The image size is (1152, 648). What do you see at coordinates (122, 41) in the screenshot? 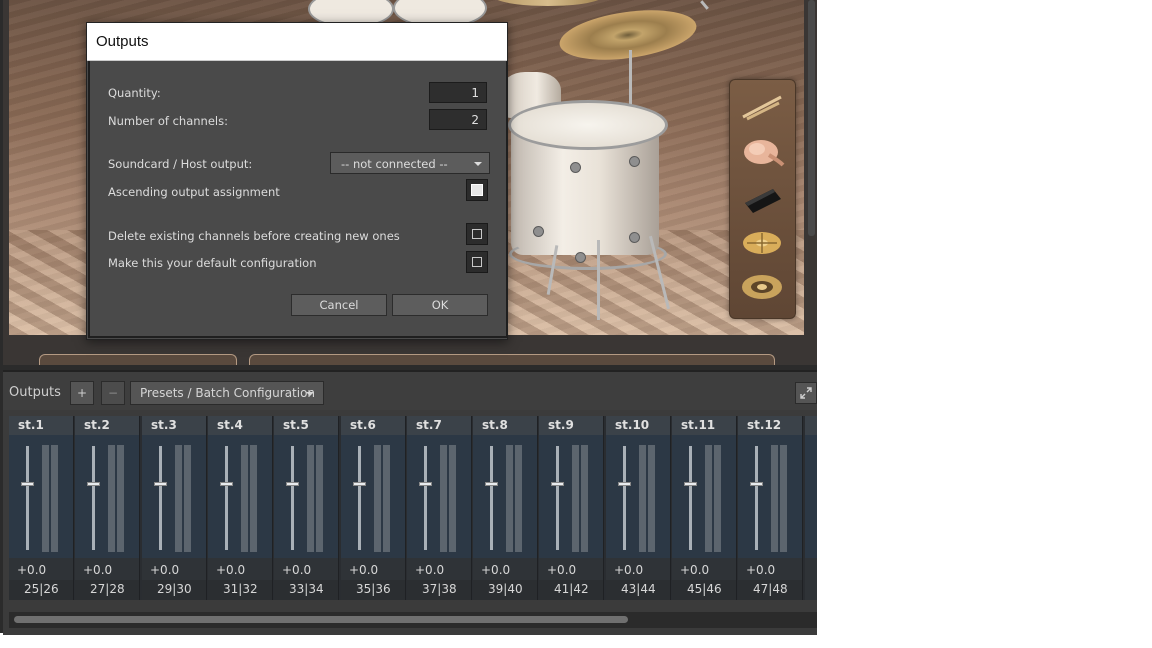
I see `dialog-title: Outputs` at bounding box center [122, 41].